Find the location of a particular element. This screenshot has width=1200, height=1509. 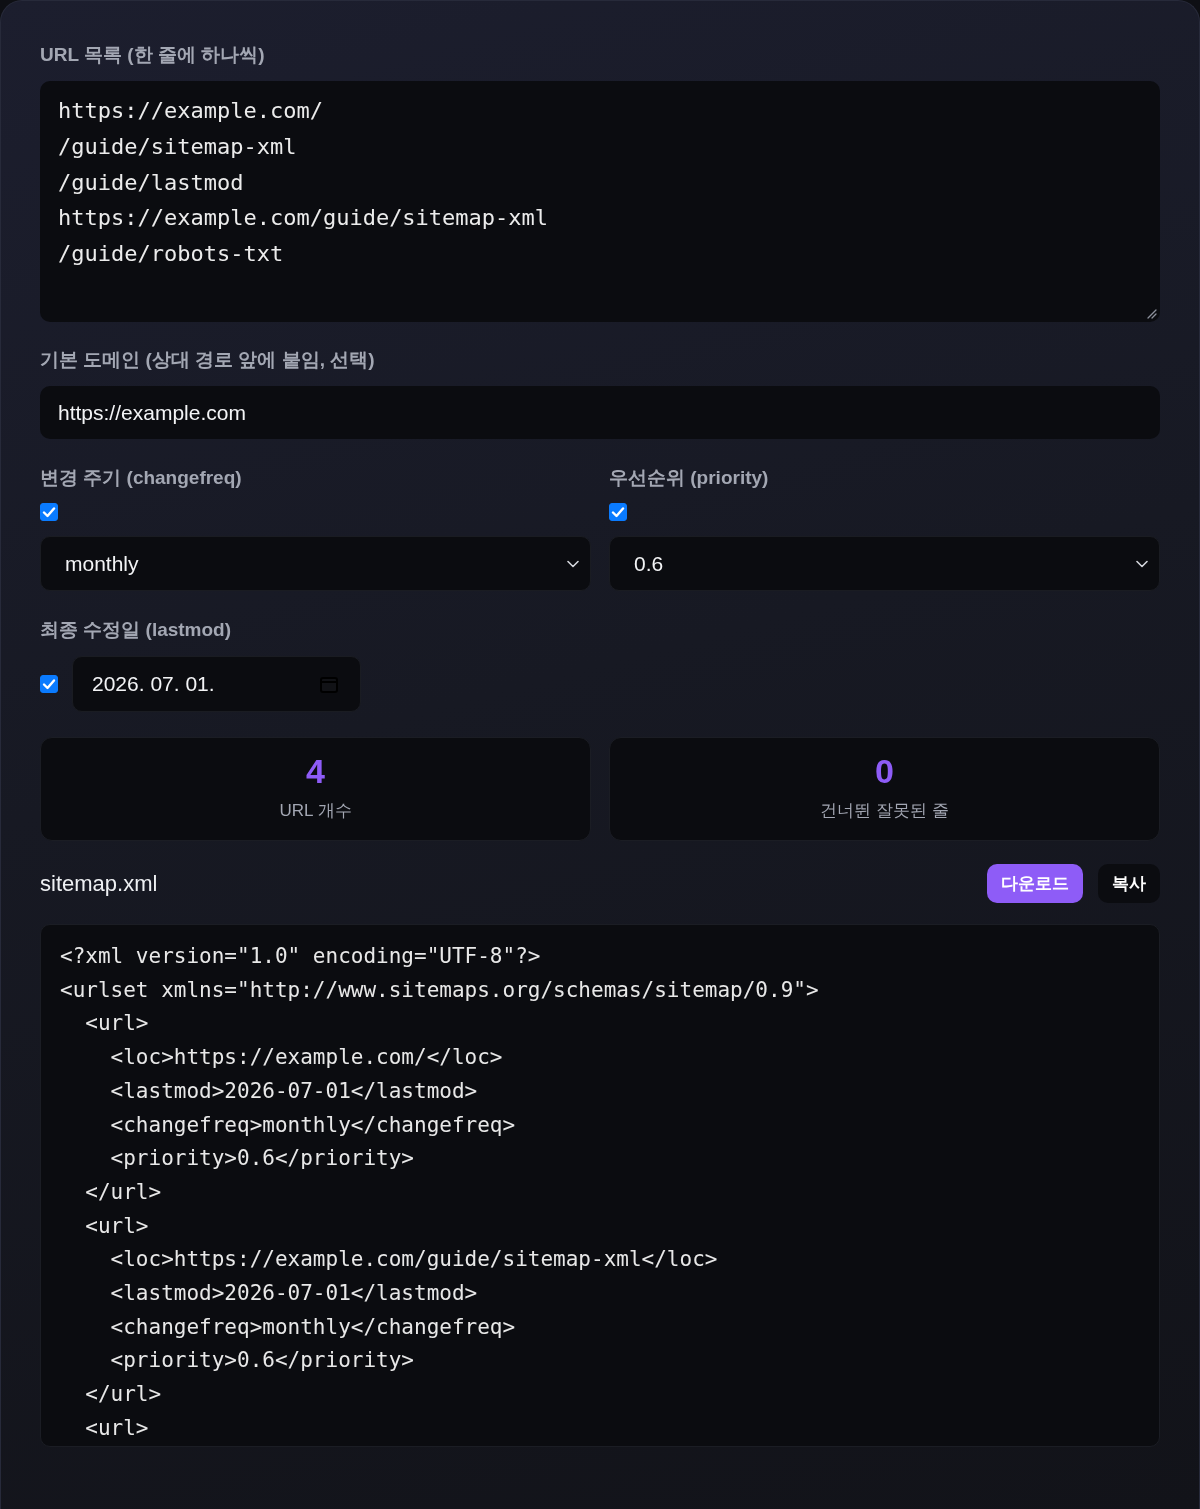

stat-label: 건너뛴 잘못된 줄 is located at coordinates (884, 811).